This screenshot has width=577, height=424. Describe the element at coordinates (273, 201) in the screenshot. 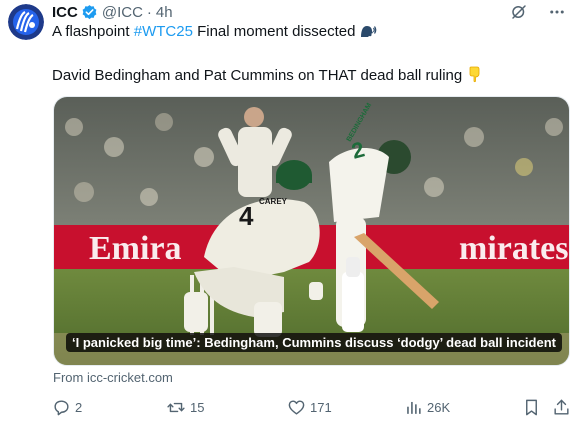

I see `keeper-jersey-name: CAREY` at that location.